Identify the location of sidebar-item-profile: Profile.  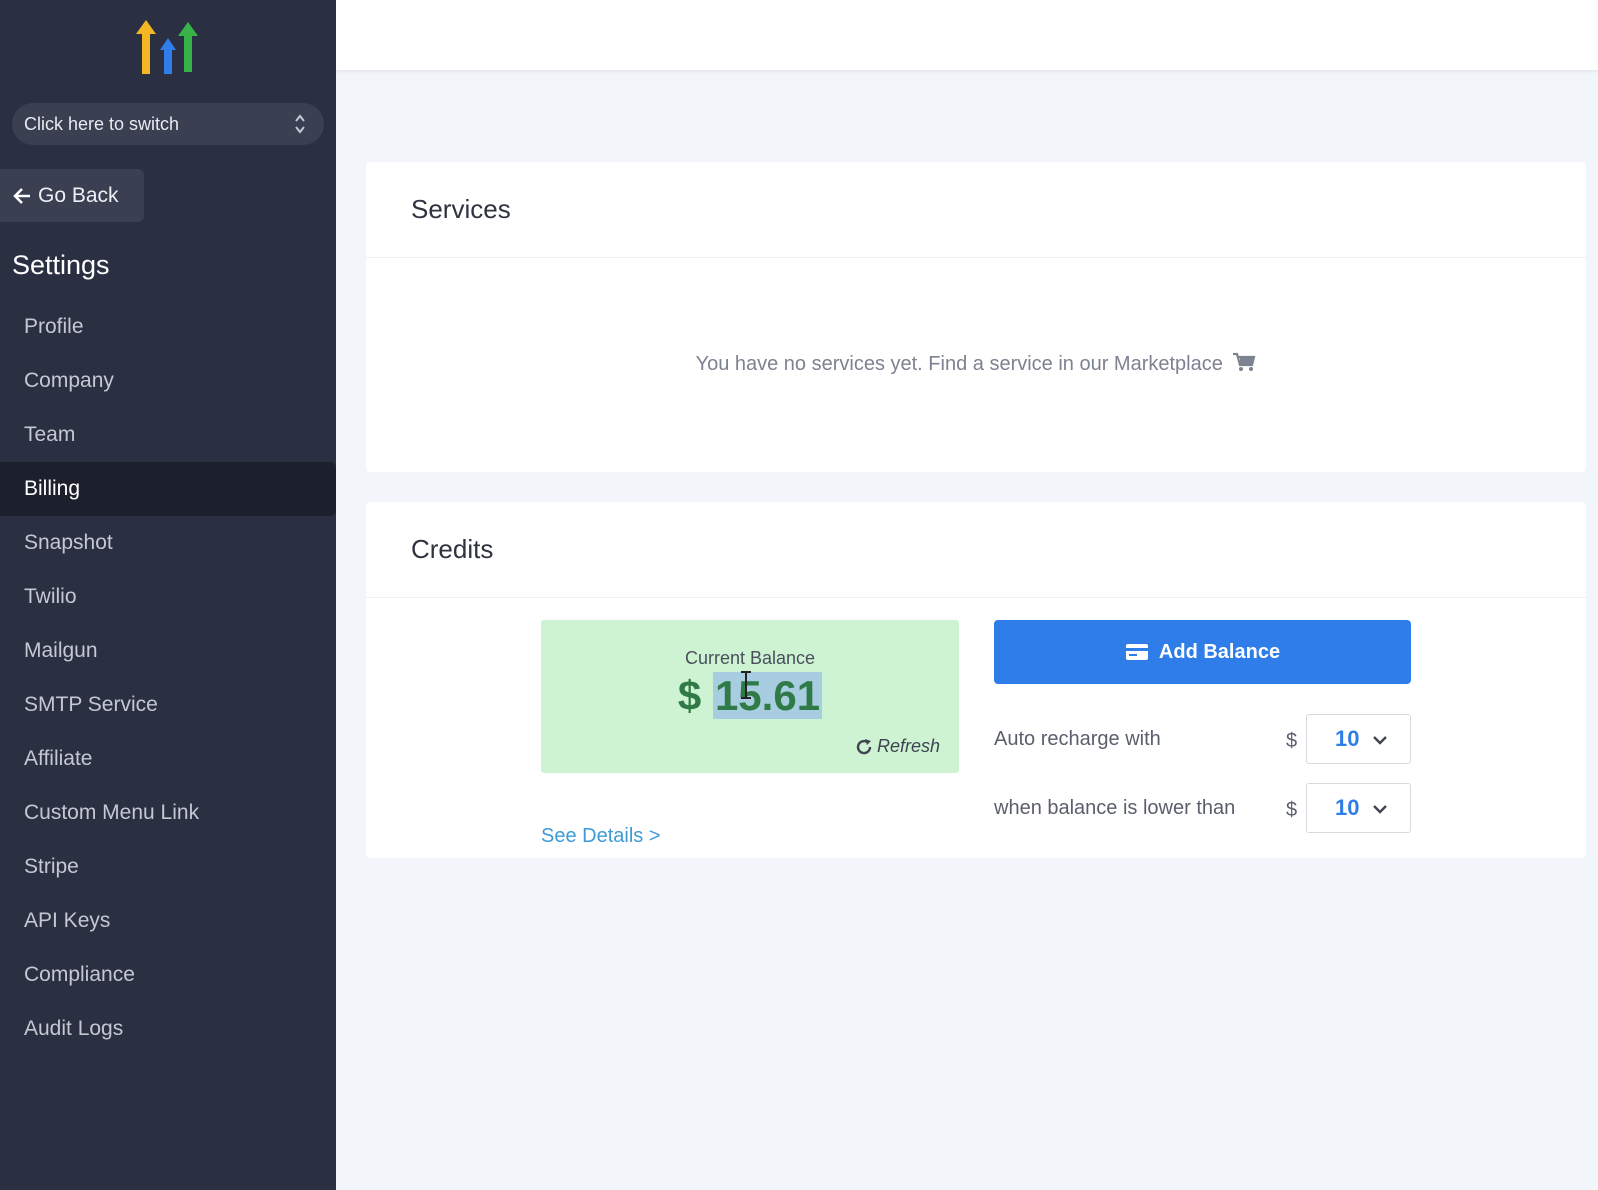
(168, 327).